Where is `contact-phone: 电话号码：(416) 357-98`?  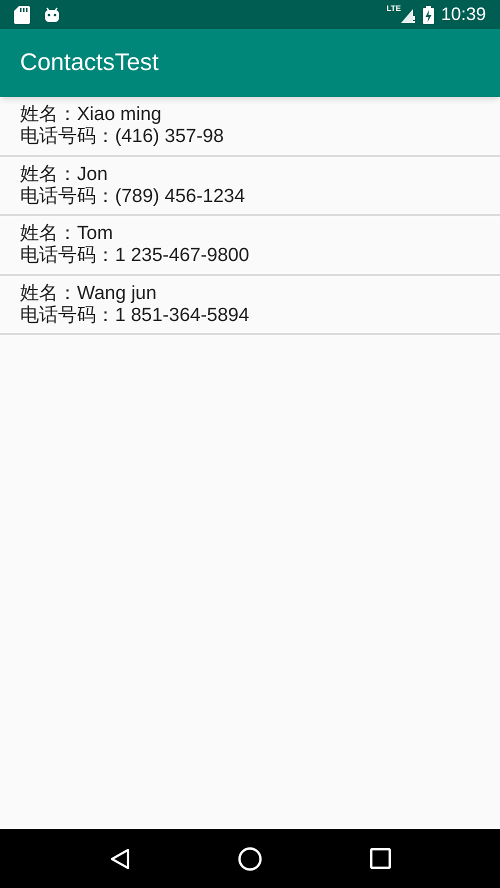
contact-phone: 电话号码：(416) 357-98 is located at coordinates (122, 137).